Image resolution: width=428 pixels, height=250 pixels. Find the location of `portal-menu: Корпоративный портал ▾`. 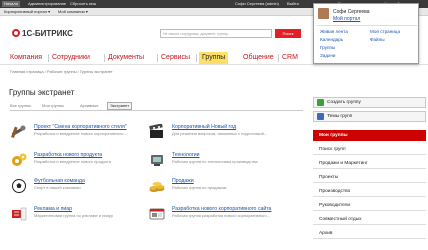

portal-menu: Корпоративный портал ▾ is located at coordinates (27, 12).